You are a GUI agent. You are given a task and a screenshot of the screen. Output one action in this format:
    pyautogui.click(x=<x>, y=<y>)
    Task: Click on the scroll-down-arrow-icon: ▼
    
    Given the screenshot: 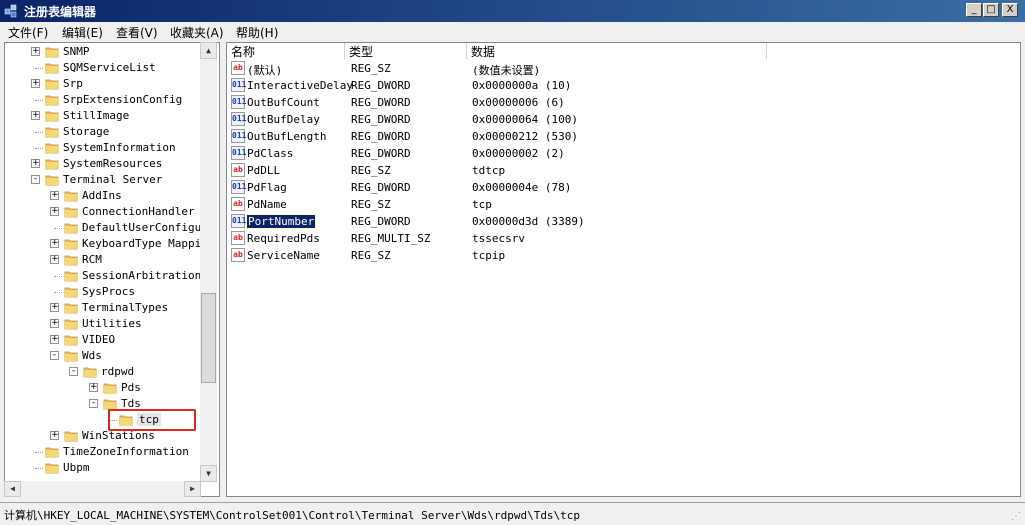 What is the action you would take?
    pyautogui.click(x=208, y=473)
    